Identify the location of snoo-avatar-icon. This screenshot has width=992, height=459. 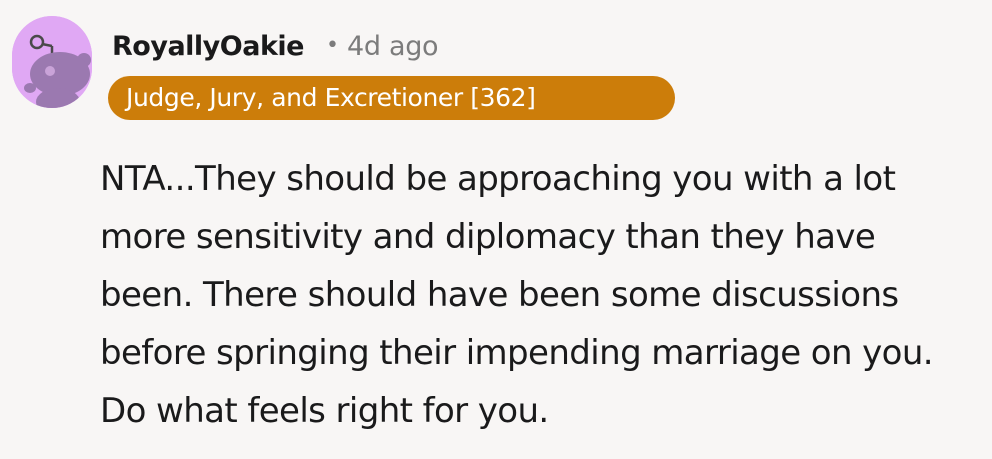
(52, 62).